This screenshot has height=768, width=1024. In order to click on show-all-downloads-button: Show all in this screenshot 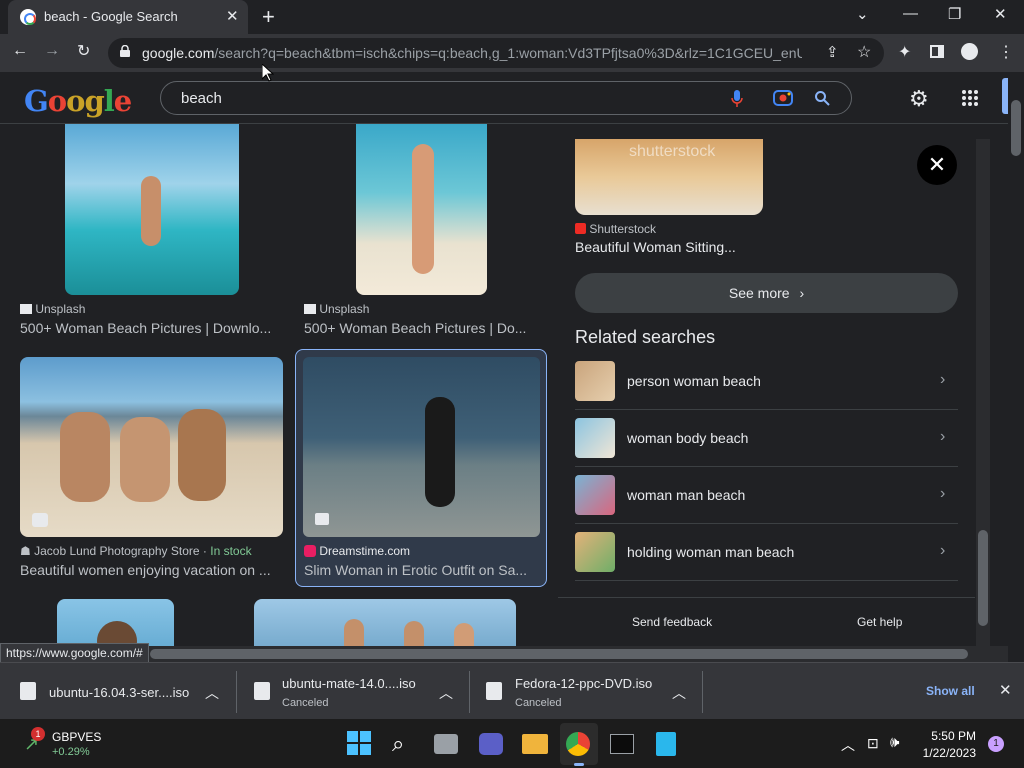, I will do `click(950, 691)`.